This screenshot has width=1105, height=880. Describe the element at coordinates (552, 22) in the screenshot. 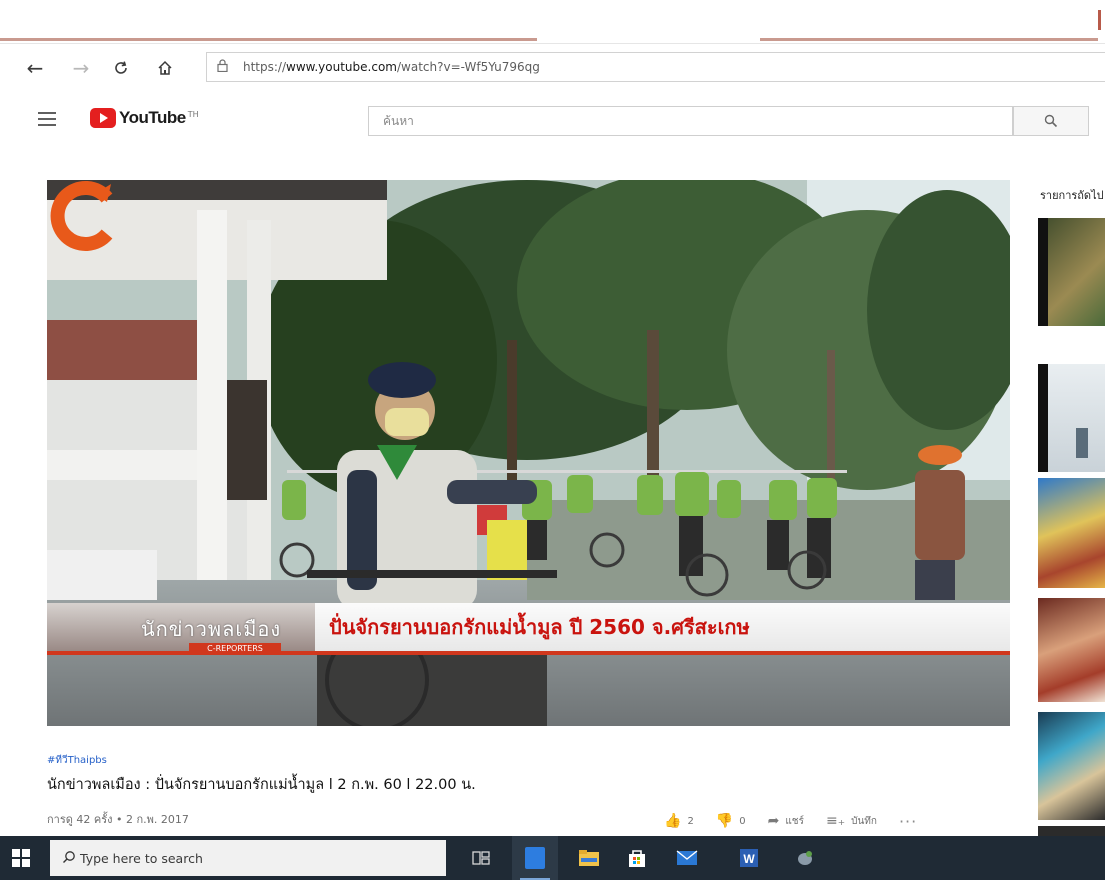

I see `browser-title-bar` at that location.